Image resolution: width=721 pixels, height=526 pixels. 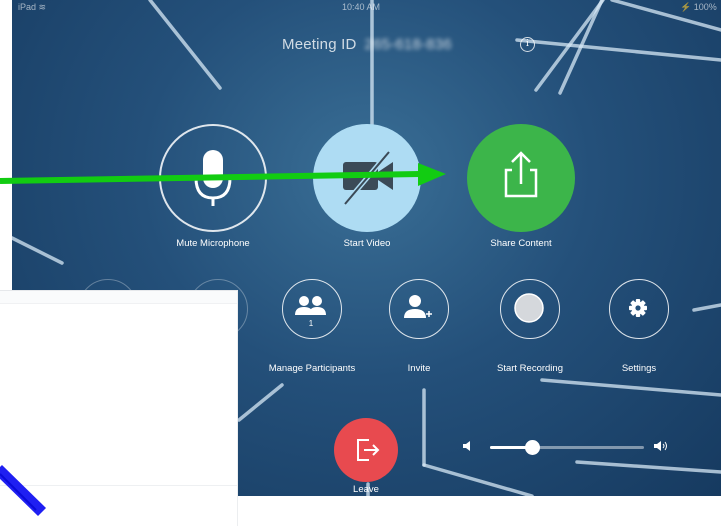 What do you see at coordinates (367, 243) in the screenshot?
I see `start-video-label: Start Video` at bounding box center [367, 243].